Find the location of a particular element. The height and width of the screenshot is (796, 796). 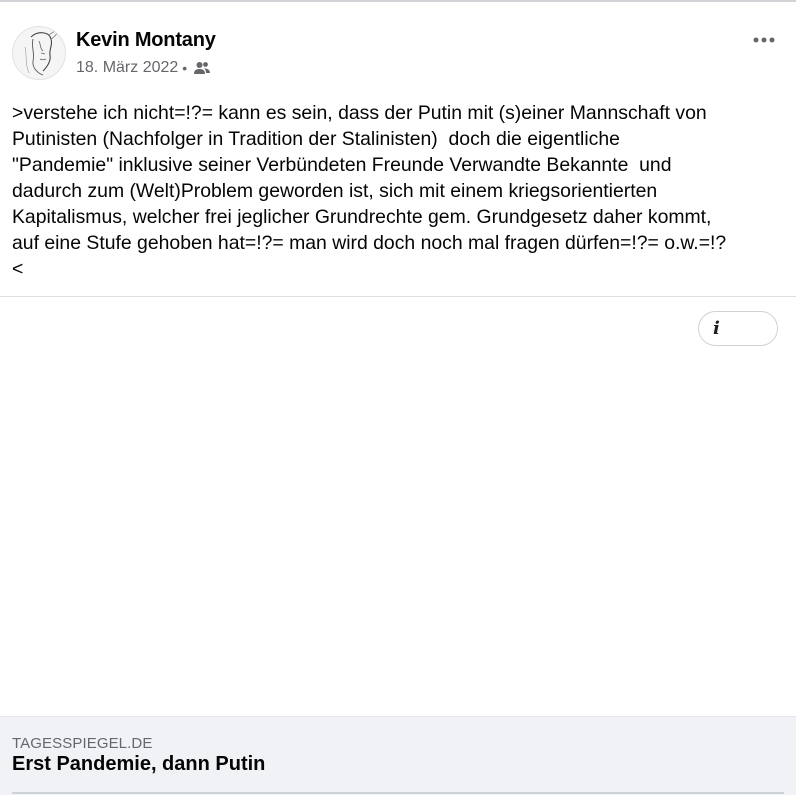

author-avatar is located at coordinates (39, 53).